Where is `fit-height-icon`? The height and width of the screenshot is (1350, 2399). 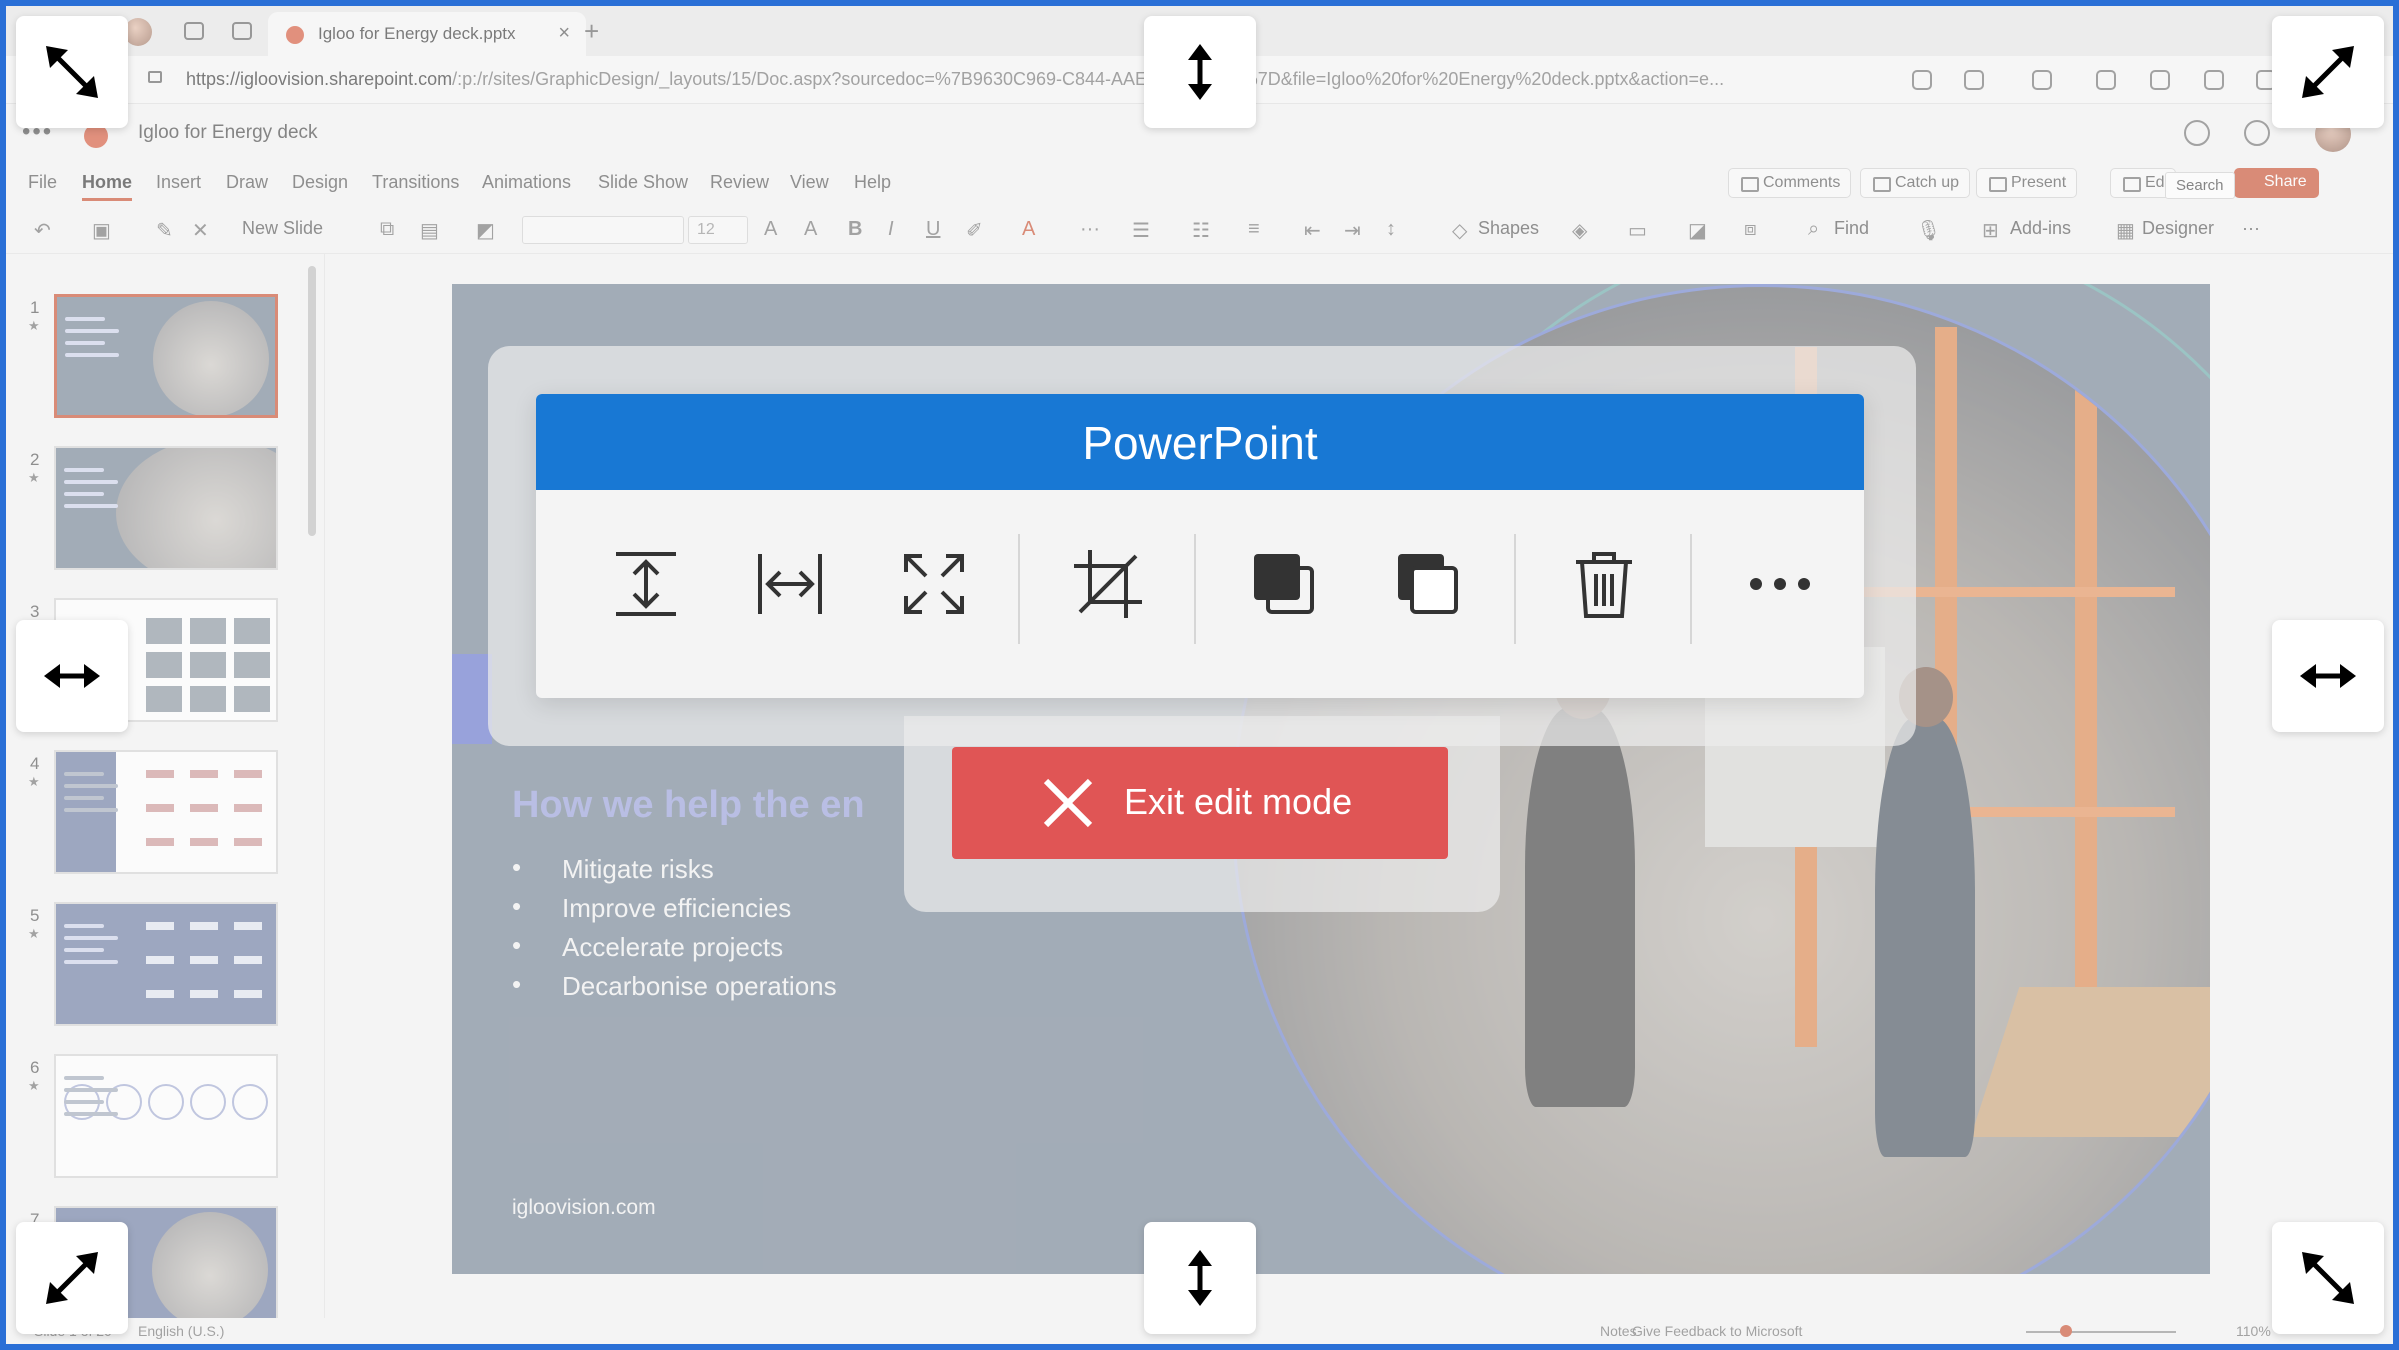 fit-height-icon is located at coordinates (646, 584).